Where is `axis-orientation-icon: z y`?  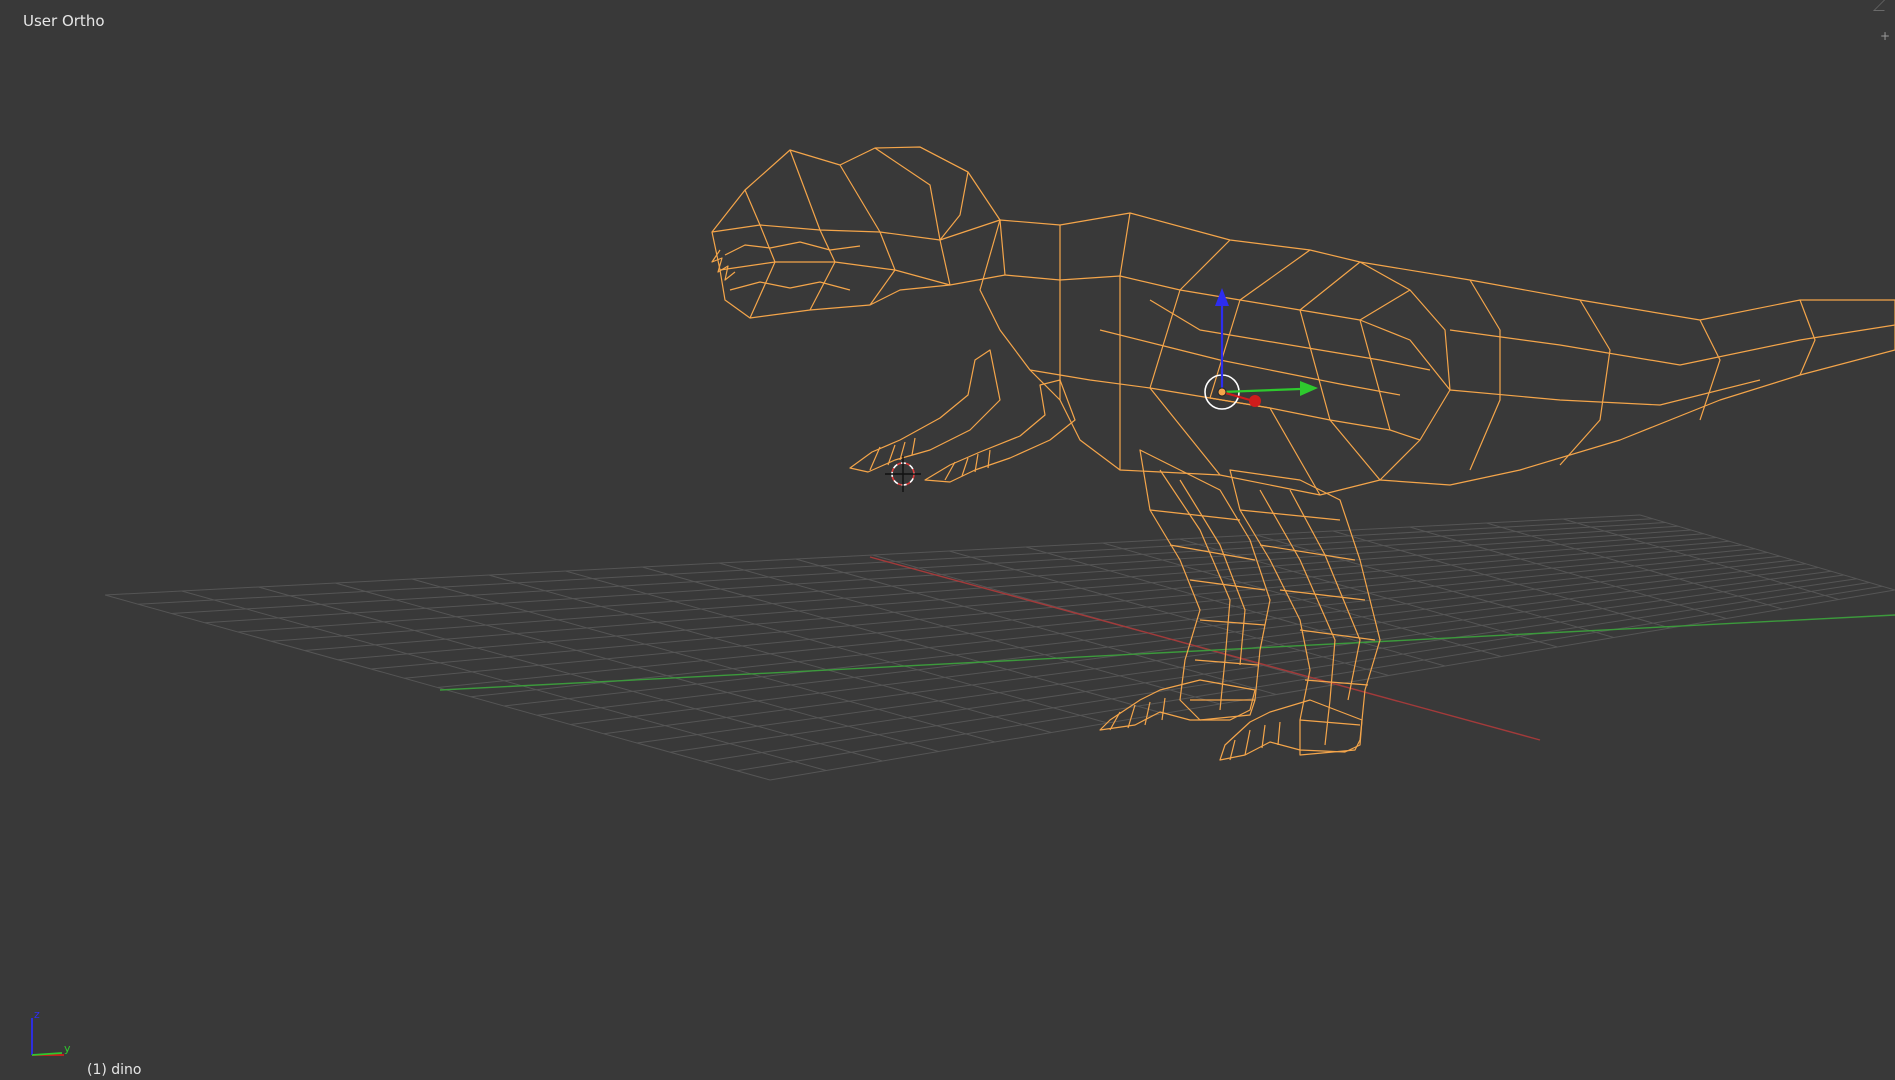 axis-orientation-icon: z y is located at coordinates (51, 1033).